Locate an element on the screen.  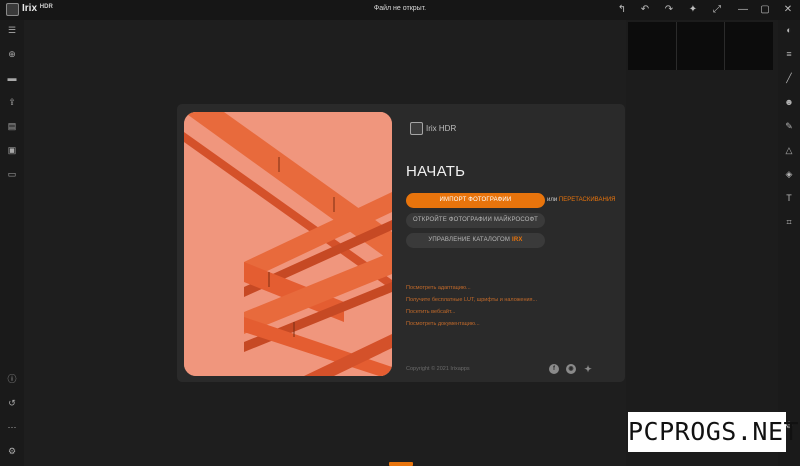
preset-thumbnails is located at coordinates (701, 46).